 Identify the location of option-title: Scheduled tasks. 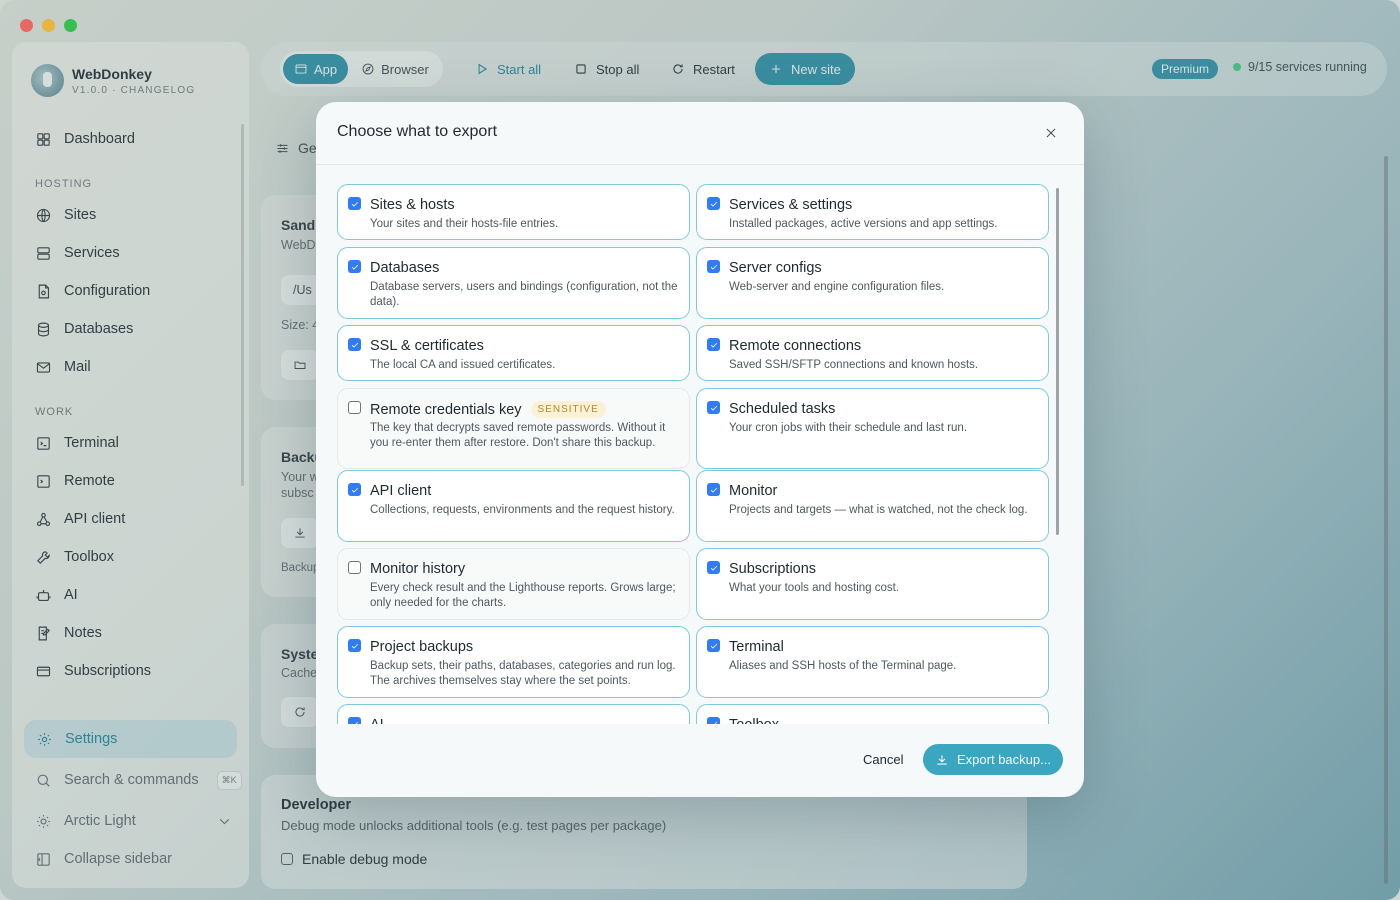
(782, 409).